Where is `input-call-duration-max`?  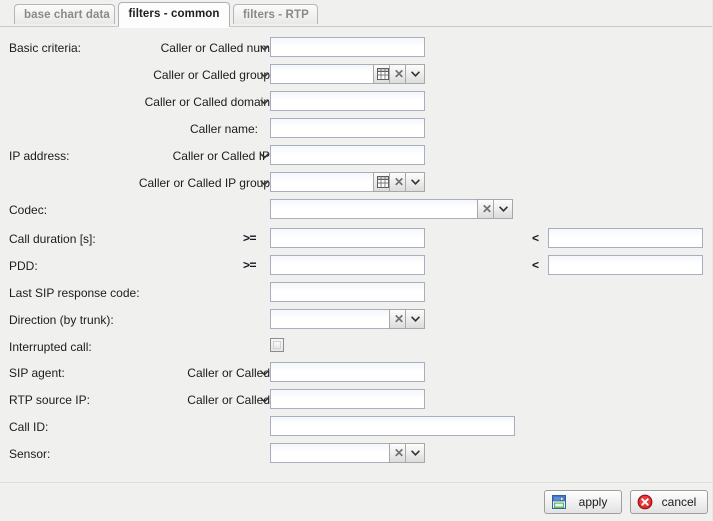
input-call-duration-max is located at coordinates (625, 238).